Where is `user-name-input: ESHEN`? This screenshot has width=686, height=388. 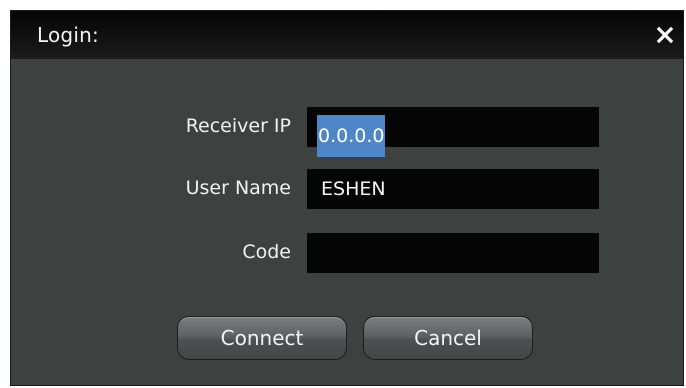
user-name-input: ESHEN is located at coordinates (453, 189).